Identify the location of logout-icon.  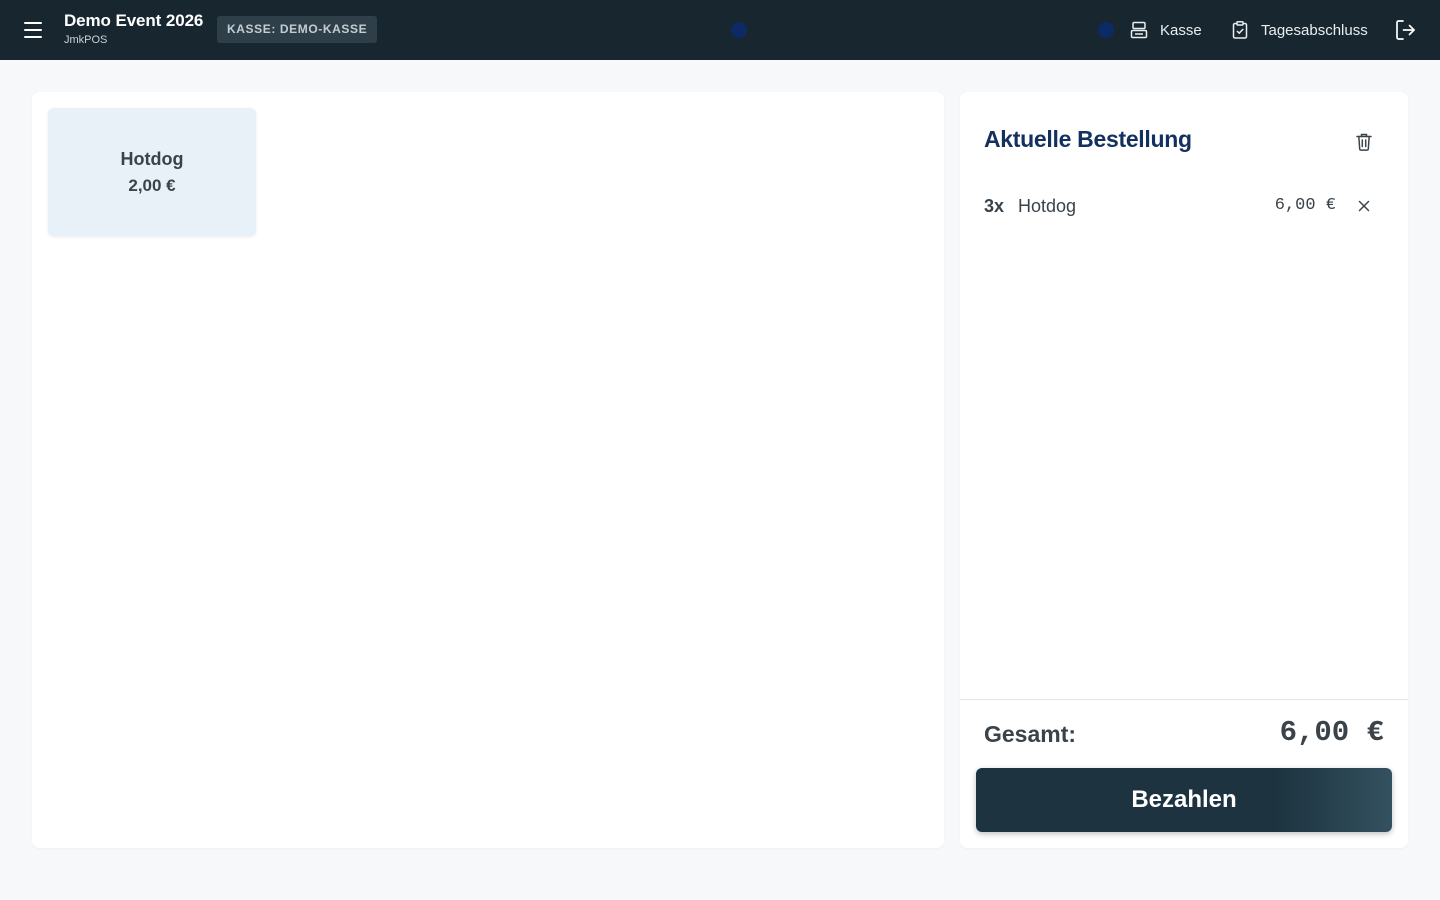
(1405, 30).